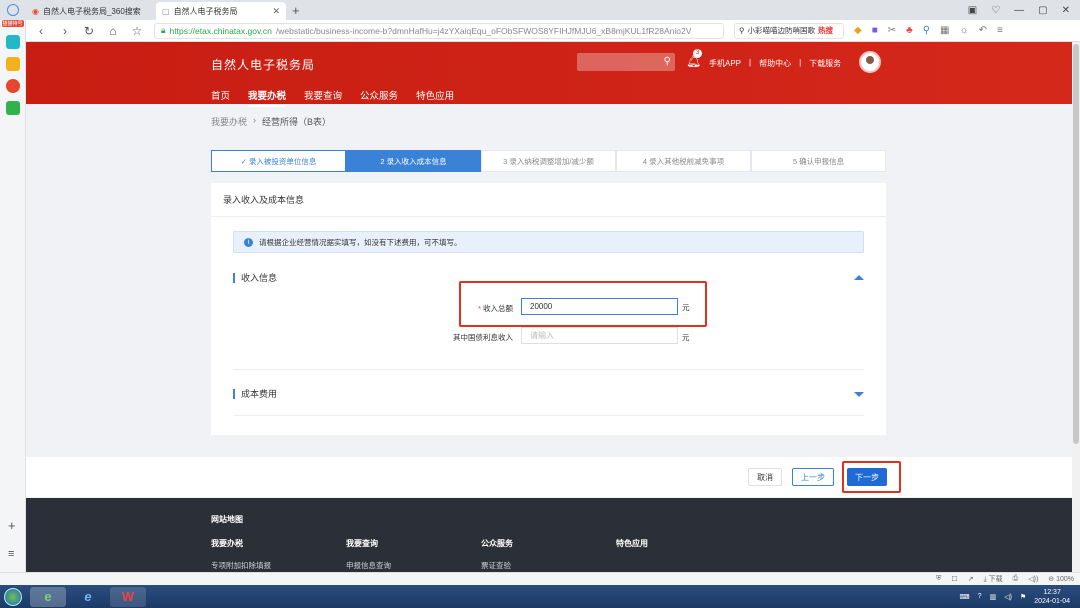 Image resolution: width=1080 pixels, height=608 pixels. What do you see at coordinates (263, 64) in the screenshot?
I see `site-title: 自然人电子税务局` at bounding box center [263, 64].